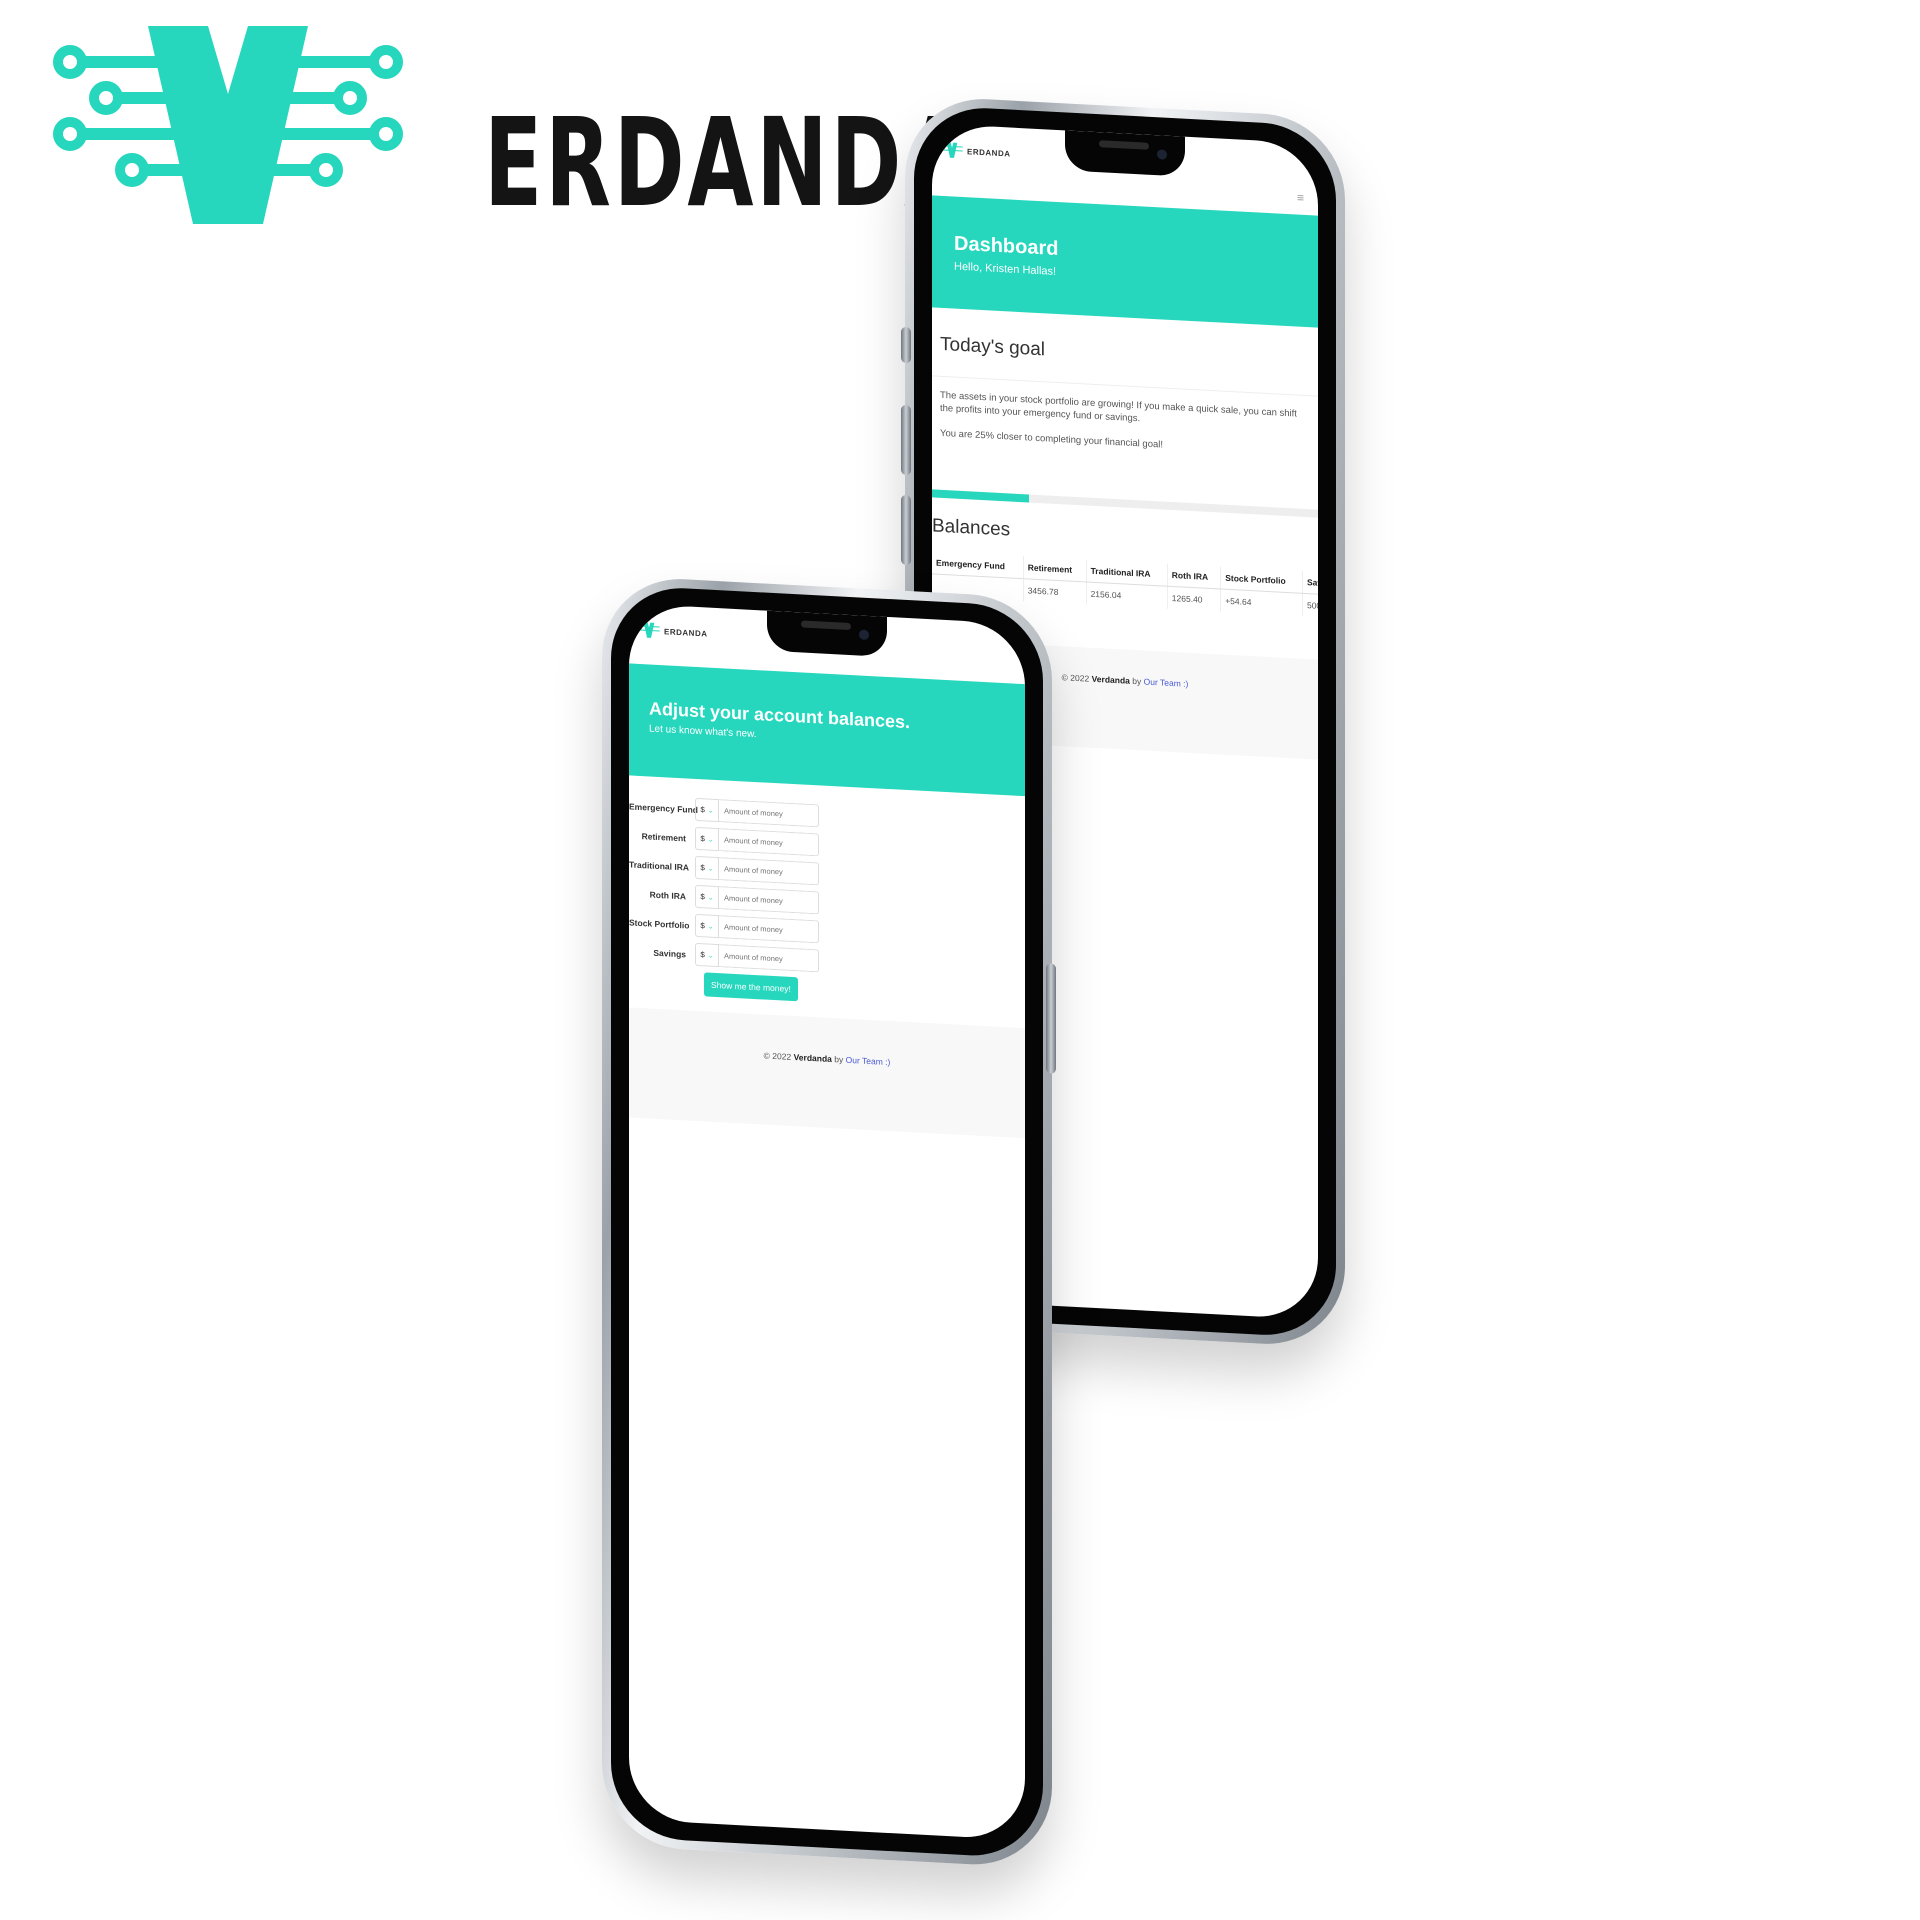  What do you see at coordinates (751, 987) in the screenshot?
I see `show-me-the-money-button: Show me the money!` at bounding box center [751, 987].